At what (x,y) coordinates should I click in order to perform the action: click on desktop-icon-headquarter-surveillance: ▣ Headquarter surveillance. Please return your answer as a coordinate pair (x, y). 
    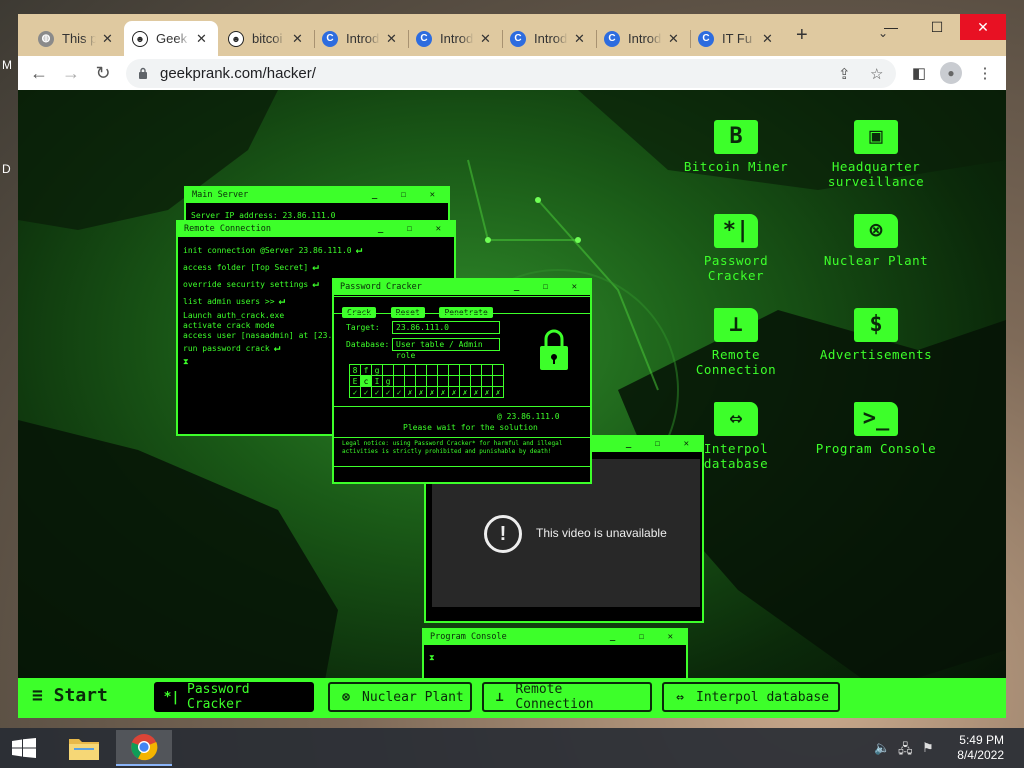
    Looking at the image, I should click on (876, 154).